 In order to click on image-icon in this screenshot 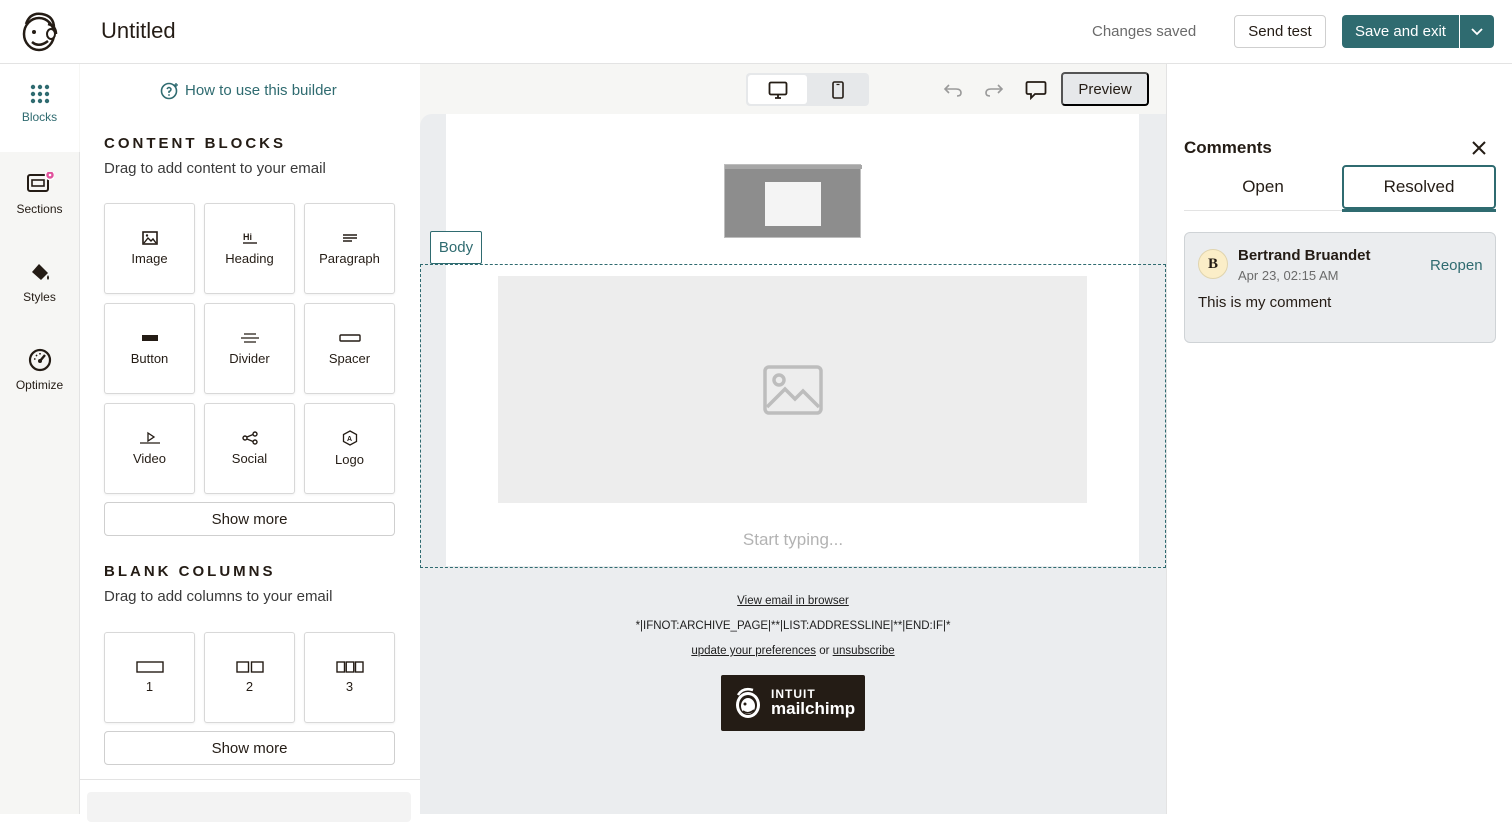, I will do `click(149, 238)`.